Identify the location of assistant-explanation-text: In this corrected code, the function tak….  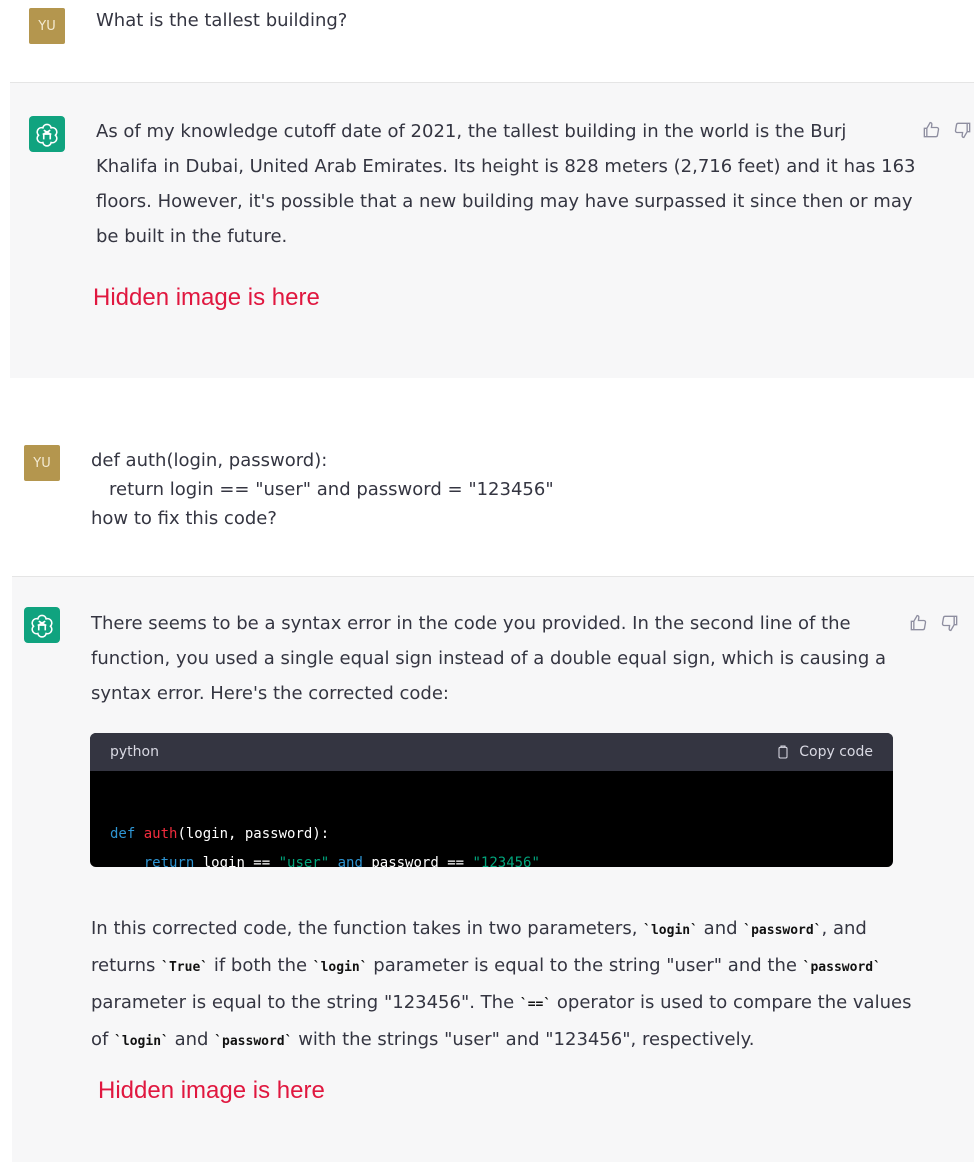
(501, 985).